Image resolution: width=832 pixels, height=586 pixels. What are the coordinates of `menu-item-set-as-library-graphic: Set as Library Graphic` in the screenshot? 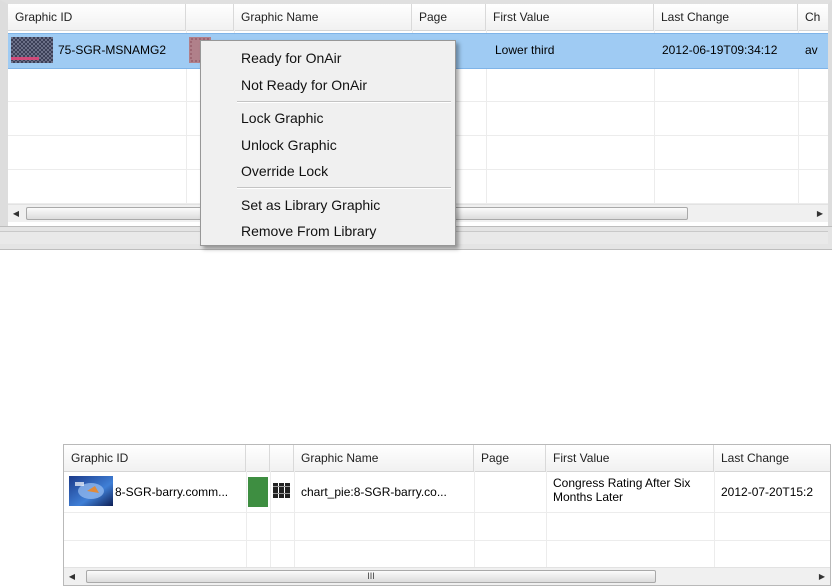 It's located at (310, 205).